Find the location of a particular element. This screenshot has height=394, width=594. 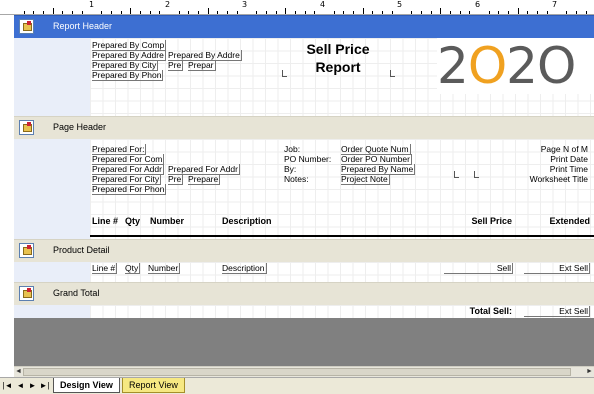

field-total-ext-sell: Ext Sell is located at coordinates (557, 311).